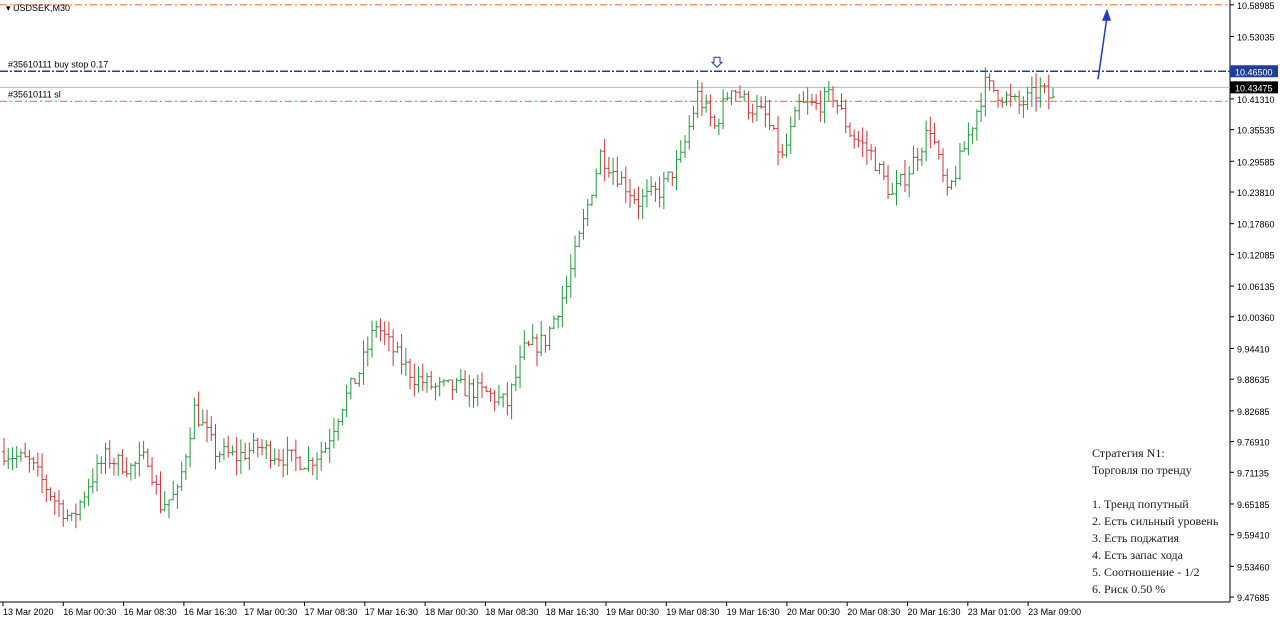  What do you see at coordinates (1256, 100) in the screenshot?
I see `price-tick-label: 10.41310` at bounding box center [1256, 100].